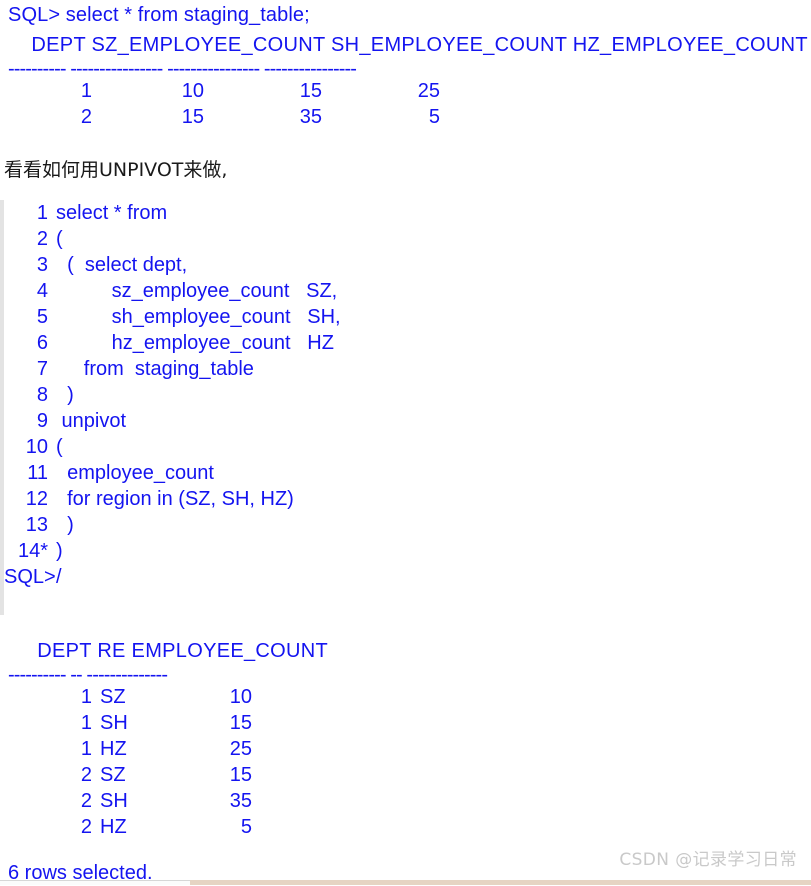  What do you see at coordinates (382, 395) in the screenshot?
I see `code-line: 8 )` at bounding box center [382, 395].